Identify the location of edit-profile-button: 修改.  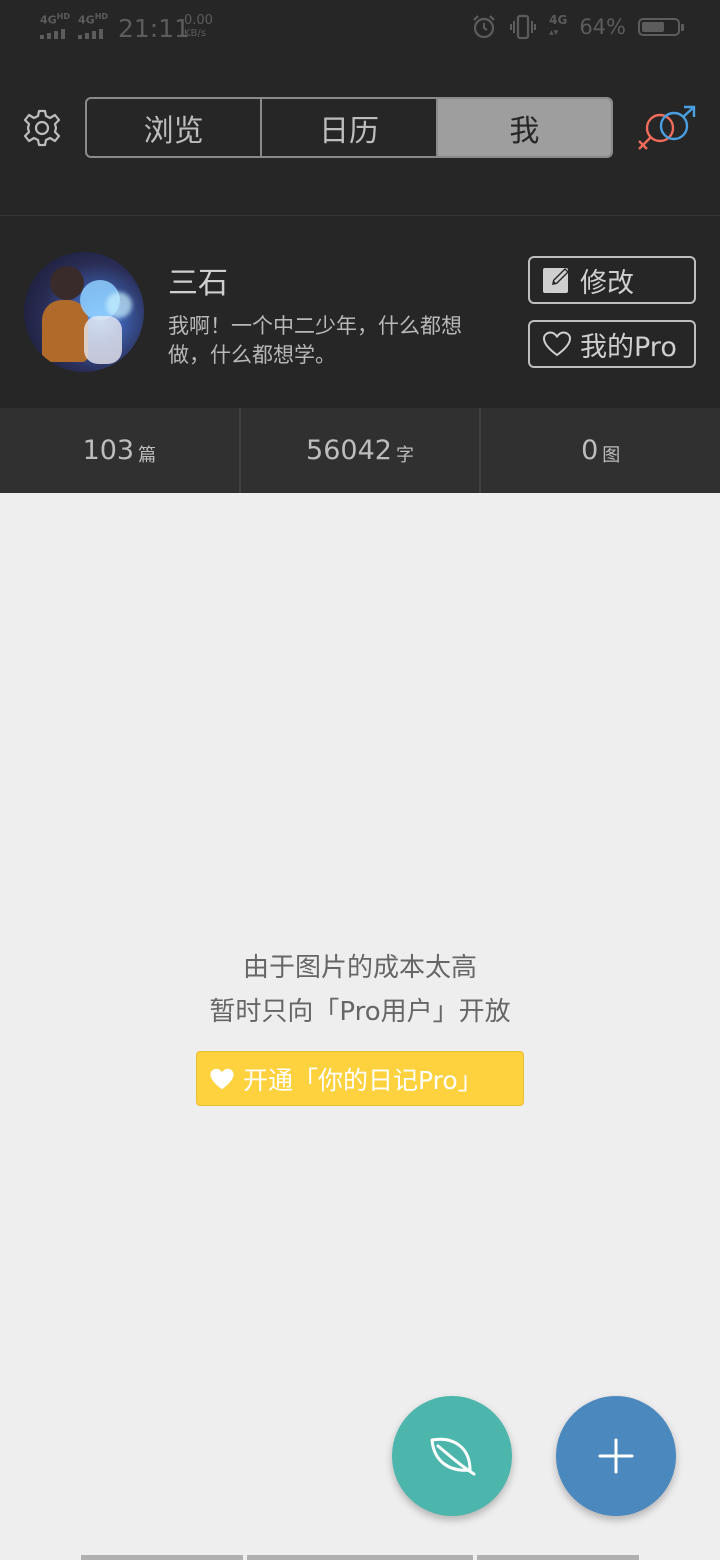
(612, 280).